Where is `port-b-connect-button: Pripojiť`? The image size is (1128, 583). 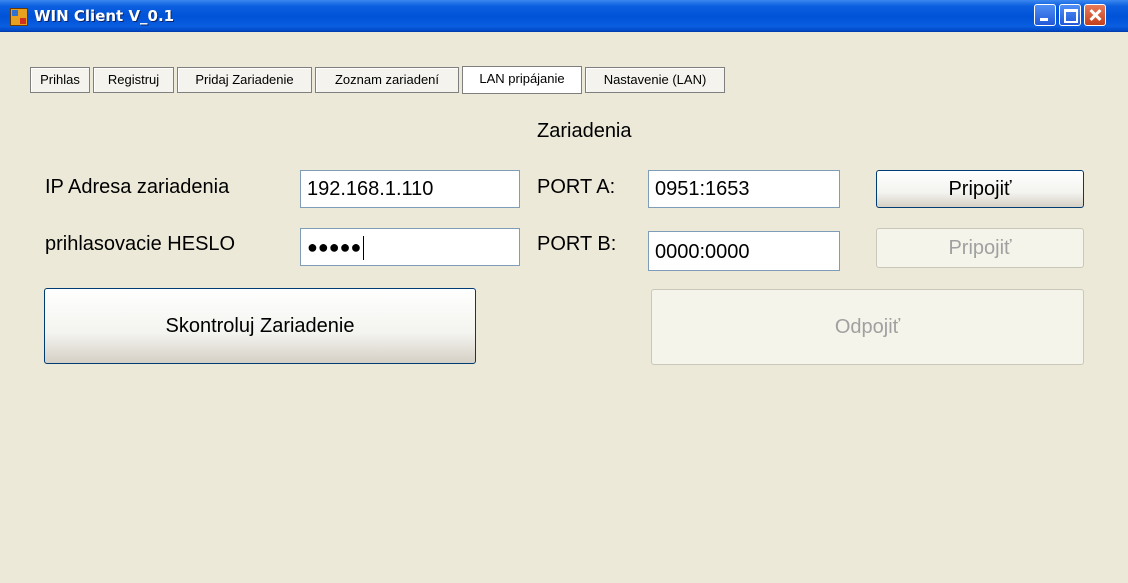
port-b-connect-button: Pripojiť is located at coordinates (980, 248).